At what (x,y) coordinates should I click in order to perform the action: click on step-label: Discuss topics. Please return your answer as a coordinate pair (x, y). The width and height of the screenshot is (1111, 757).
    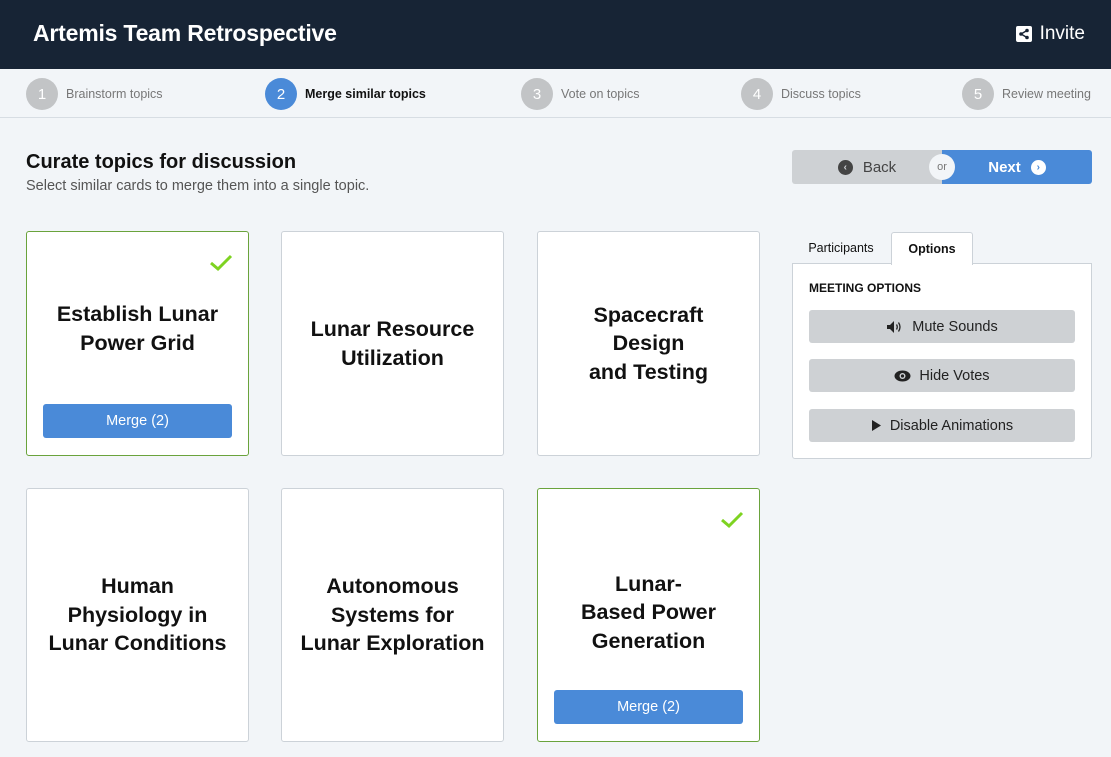
    Looking at the image, I should click on (821, 94).